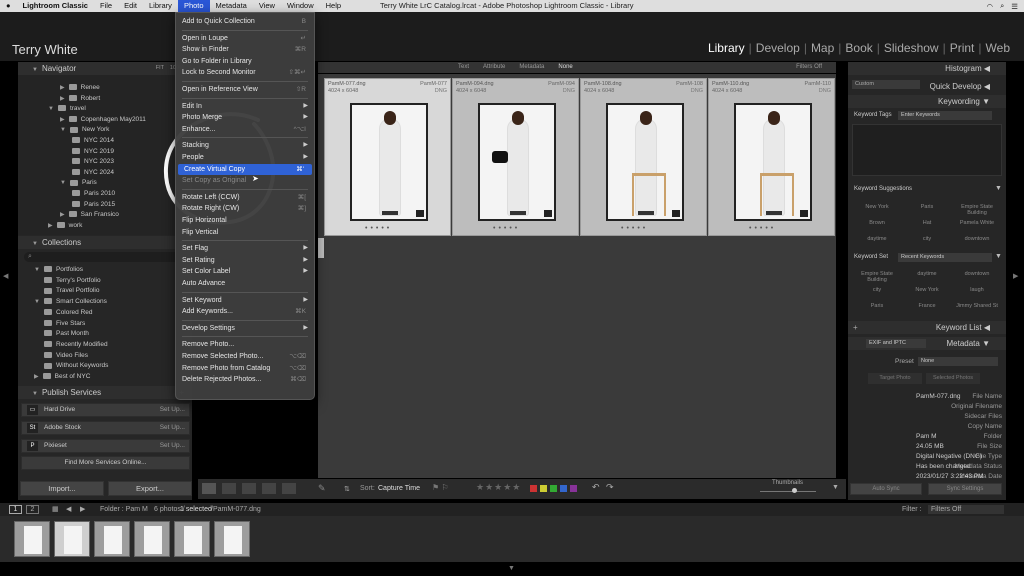 The image size is (1024, 576). I want to click on module-slideshow: Slideshow, so click(911, 48).